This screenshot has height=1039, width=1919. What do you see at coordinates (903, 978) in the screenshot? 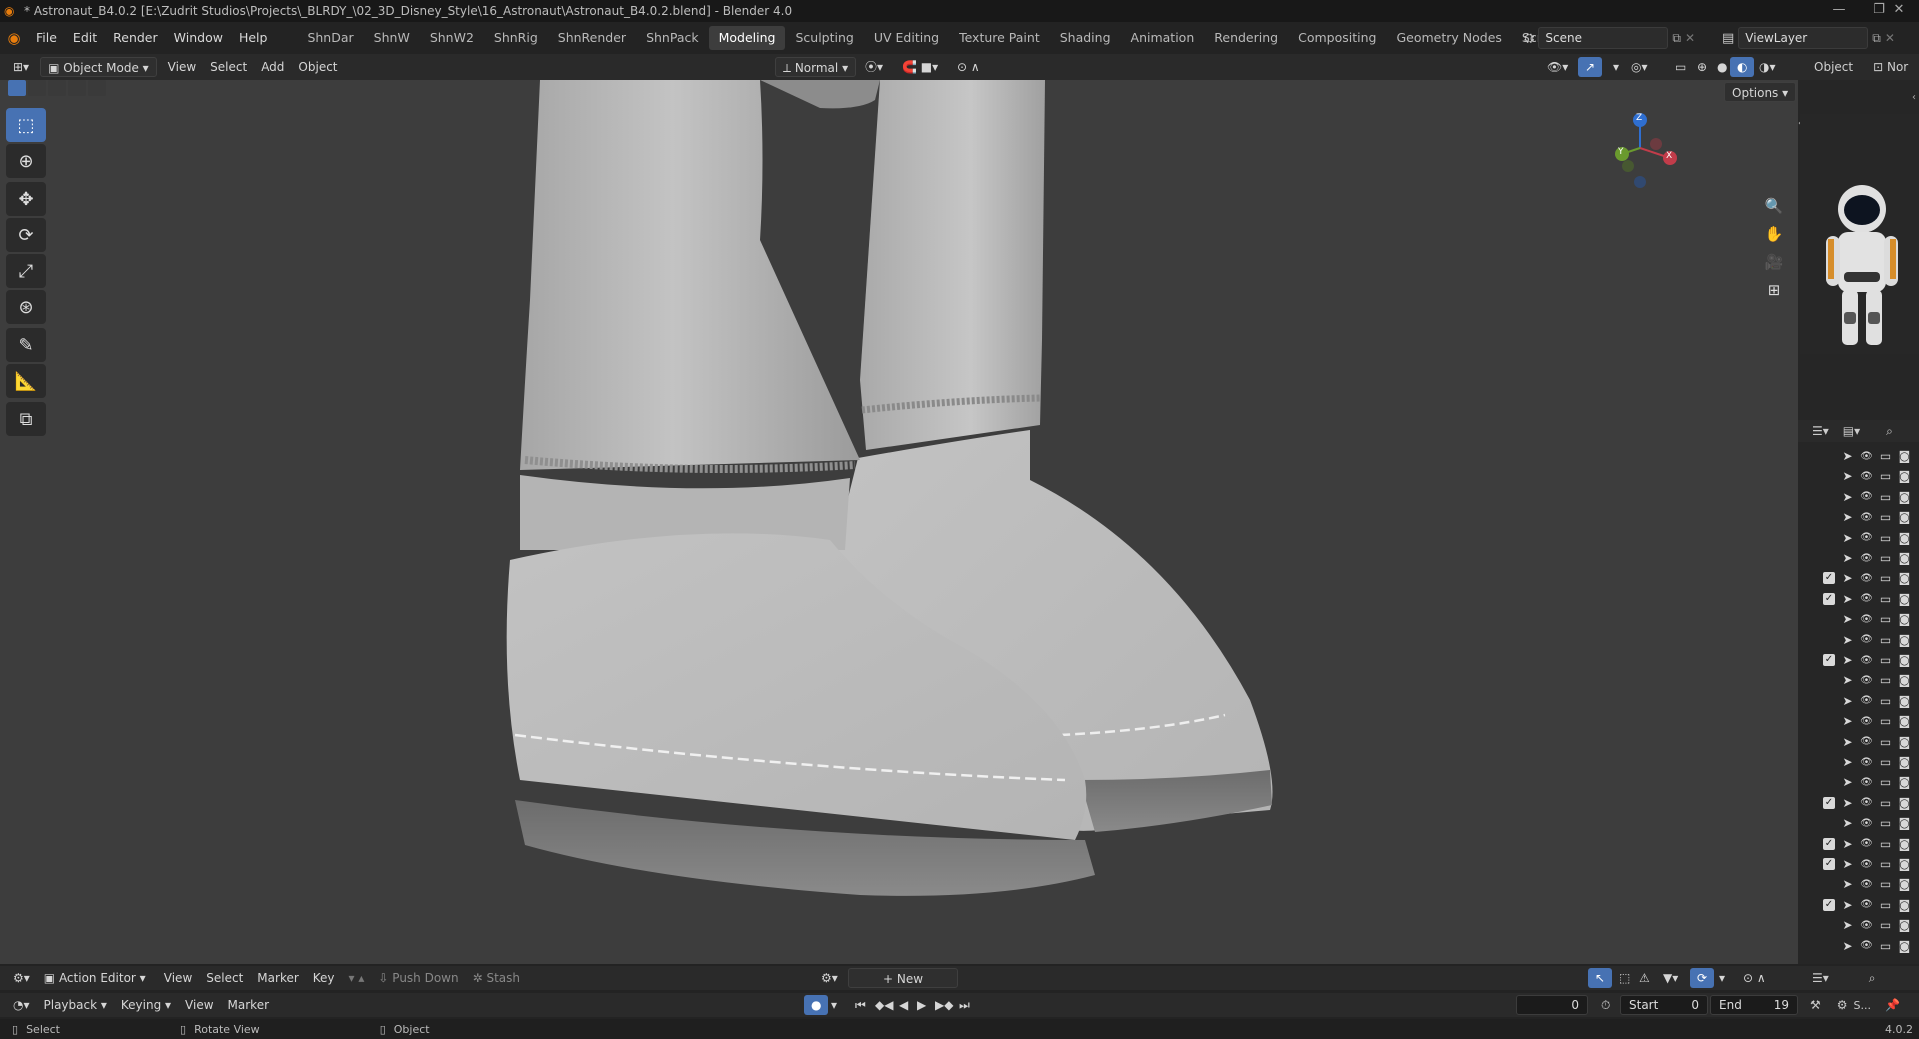
I see `new-action-button: + New` at bounding box center [903, 978].